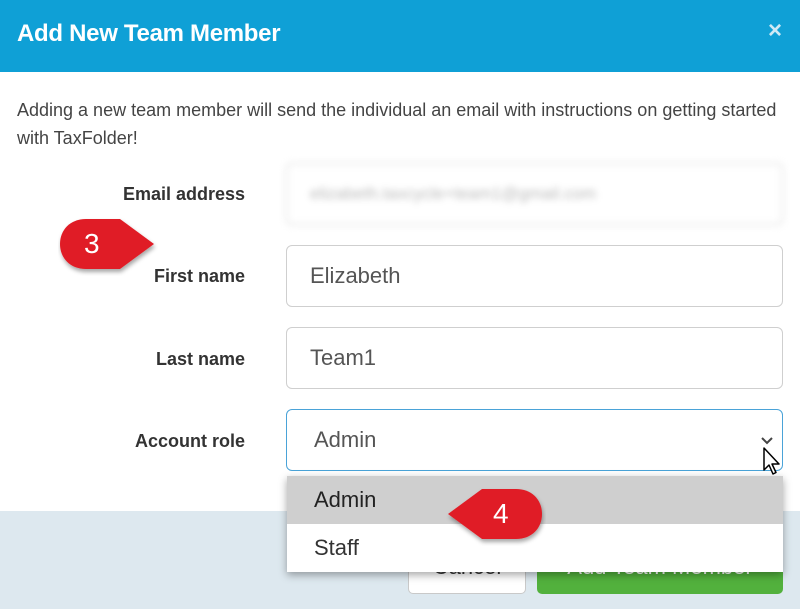 This screenshot has width=800, height=609. I want to click on account-role-select: Admin, so click(534, 440).